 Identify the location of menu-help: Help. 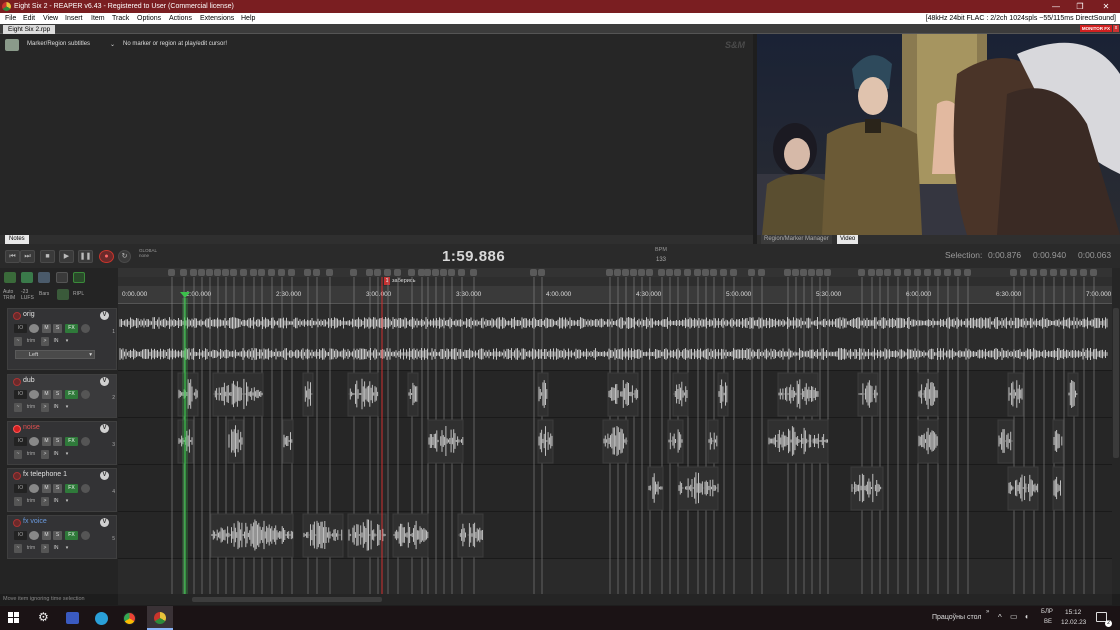
(248, 18).